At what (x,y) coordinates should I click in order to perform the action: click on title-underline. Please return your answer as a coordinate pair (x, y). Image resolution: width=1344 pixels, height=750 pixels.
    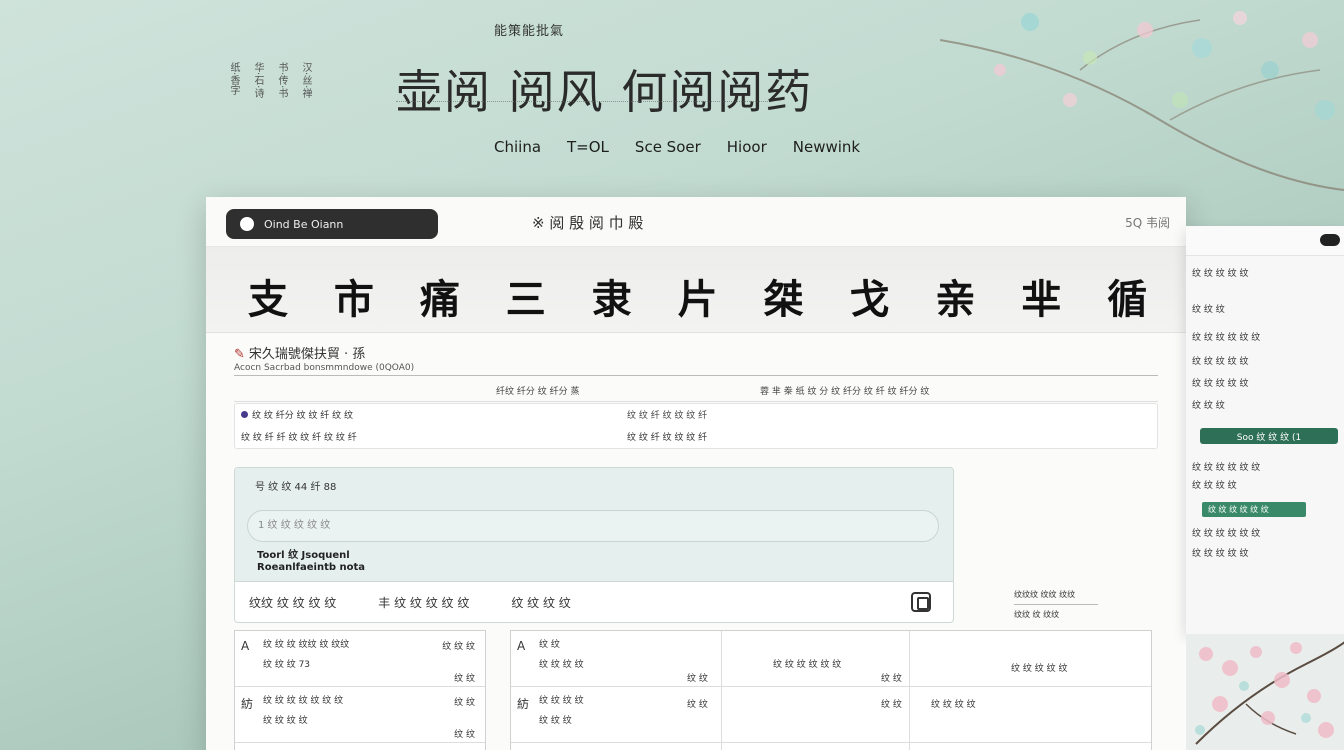
    Looking at the image, I should click on (582, 105).